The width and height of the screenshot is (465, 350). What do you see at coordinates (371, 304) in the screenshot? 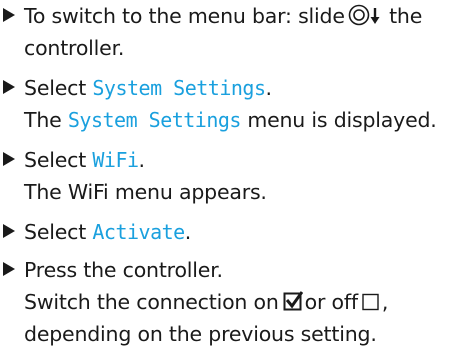
I see `empty-box-icon` at bounding box center [371, 304].